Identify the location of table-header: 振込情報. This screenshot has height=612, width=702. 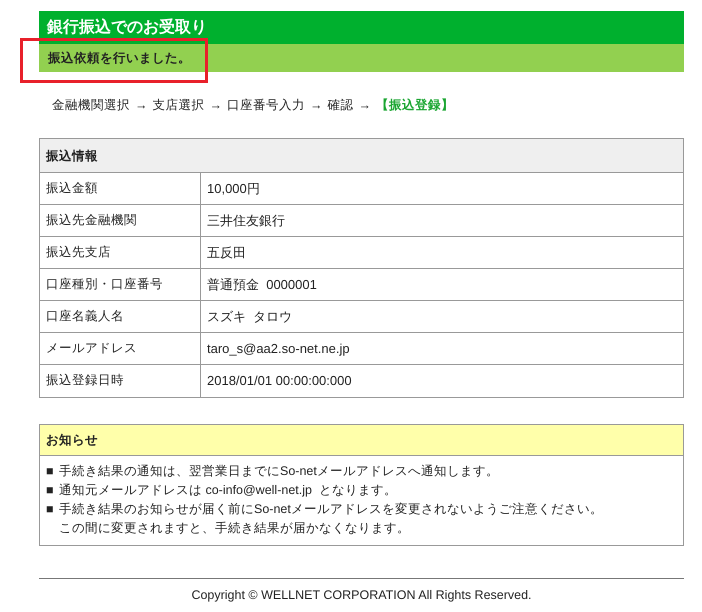
(361, 156).